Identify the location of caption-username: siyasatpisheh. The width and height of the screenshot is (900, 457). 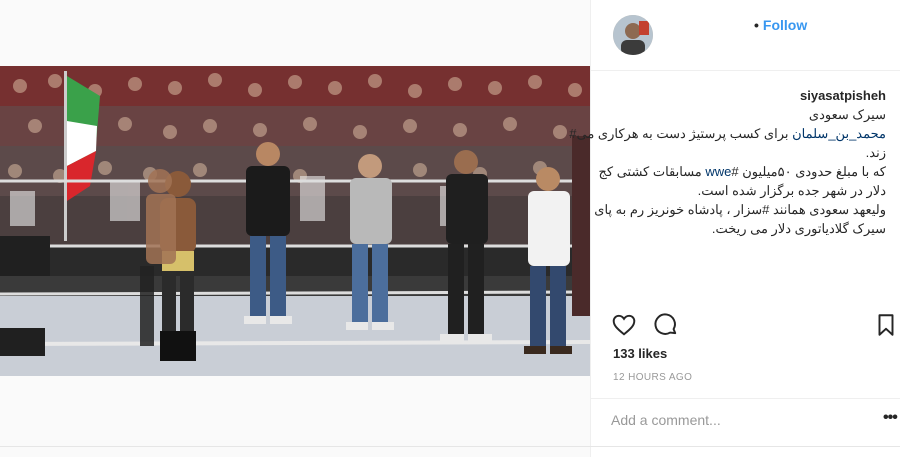
(843, 95).